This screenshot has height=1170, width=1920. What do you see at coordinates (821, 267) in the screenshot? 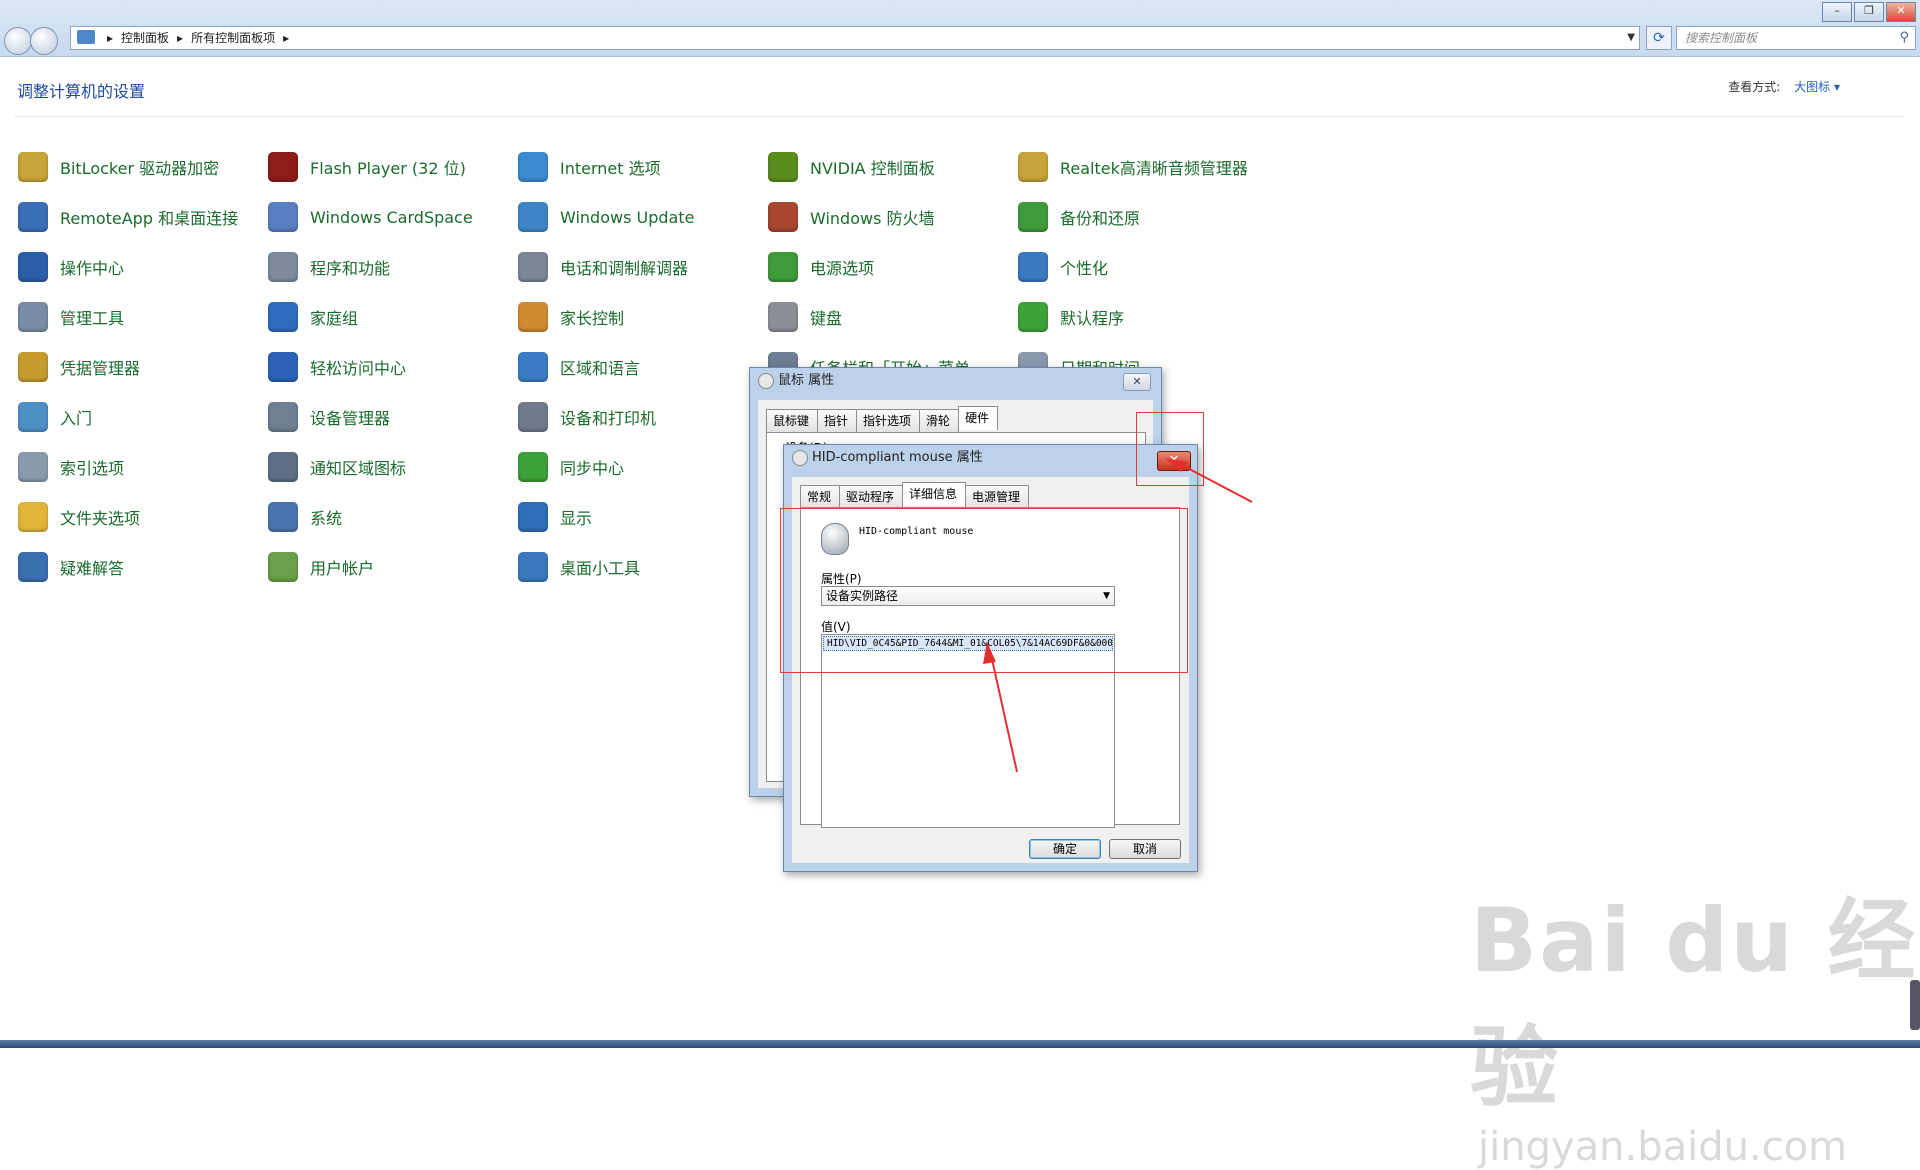
I see `control-panel-item: 电源选项` at bounding box center [821, 267].